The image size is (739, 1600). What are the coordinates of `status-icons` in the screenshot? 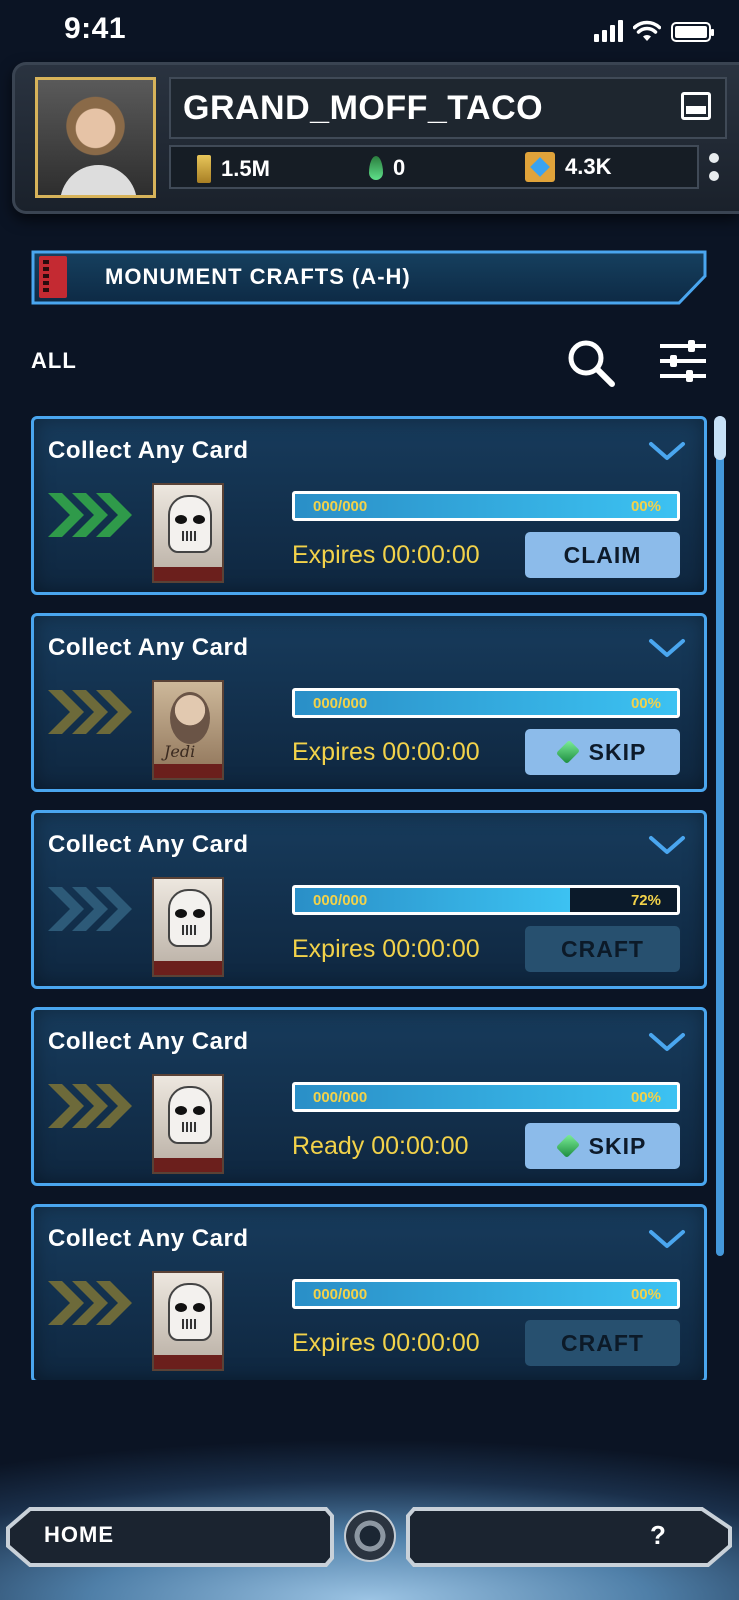 It's located at (654, 31).